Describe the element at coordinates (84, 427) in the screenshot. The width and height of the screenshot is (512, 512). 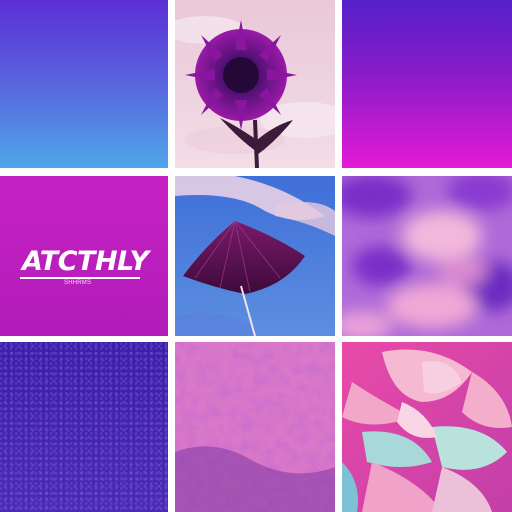
I see `purple-noise-tile` at that location.